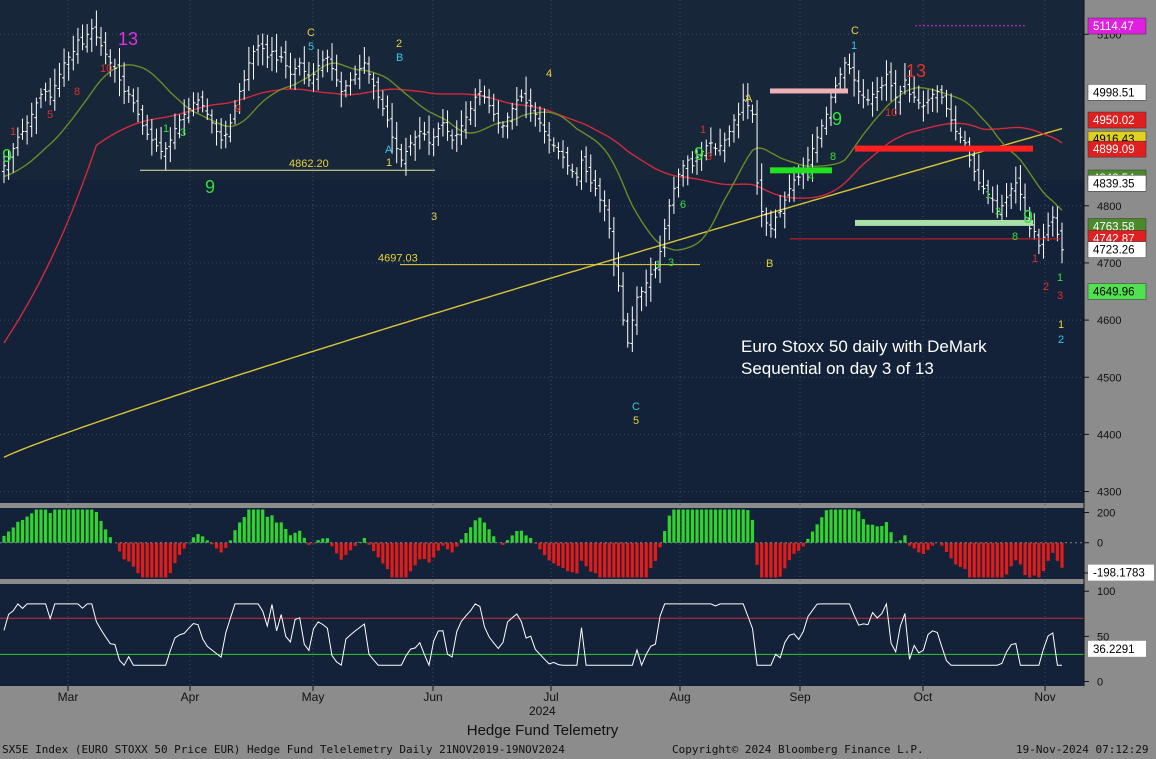 This screenshot has height=759, width=1156. I want to click on rsi-axis-tick: 0, so click(1100, 682).